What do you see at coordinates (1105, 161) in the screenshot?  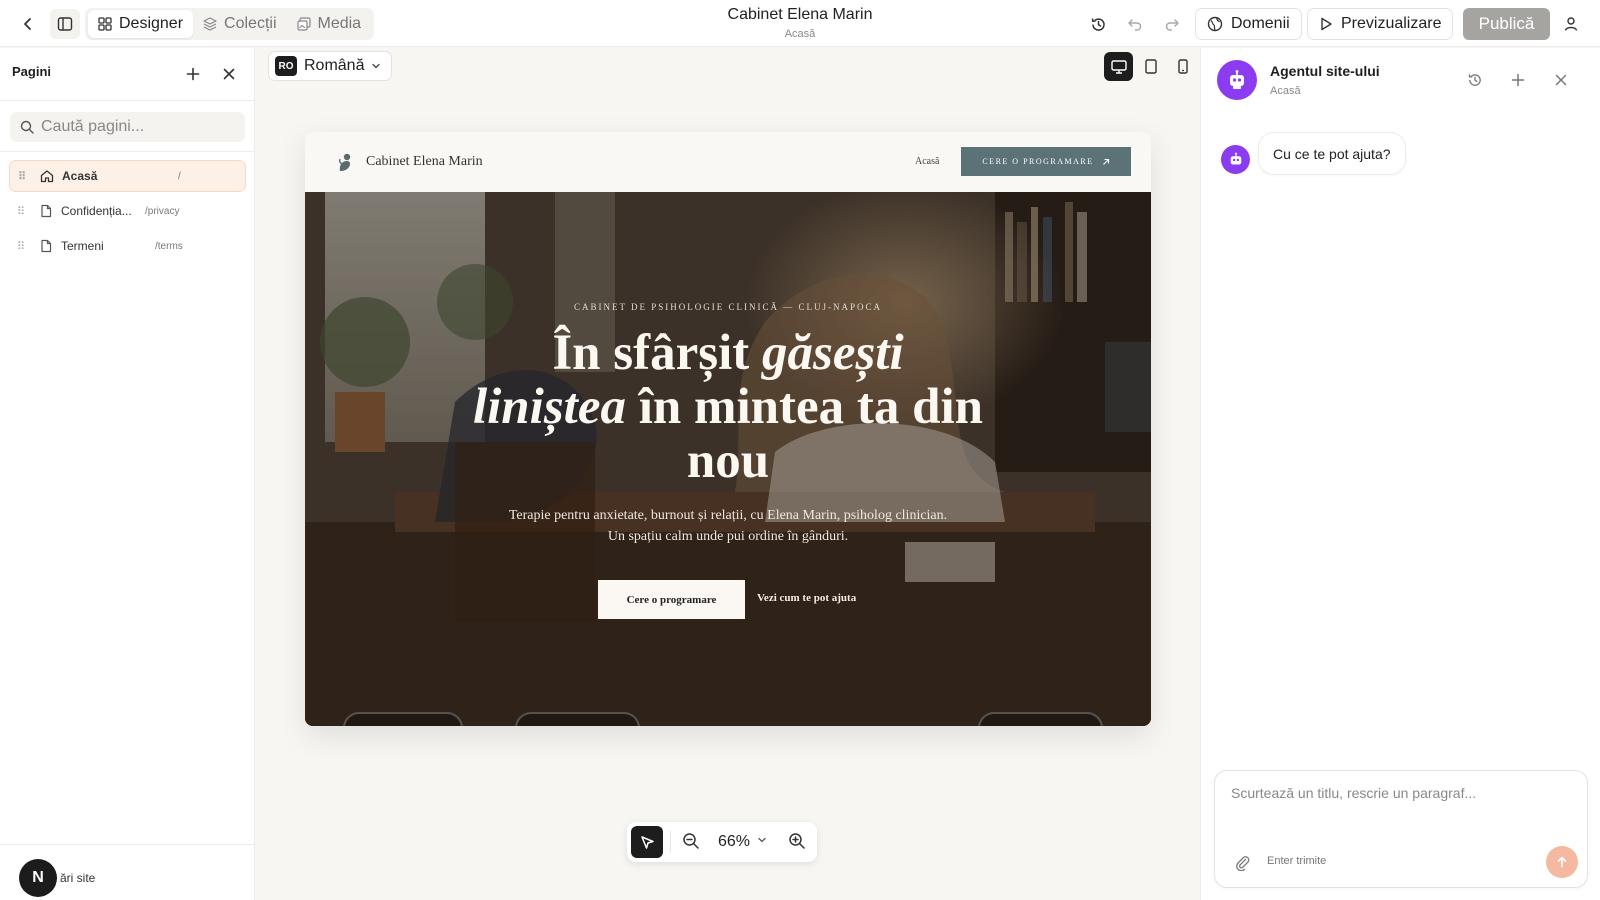 I see `arrow-up-right-icon` at bounding box center [1105, 161].